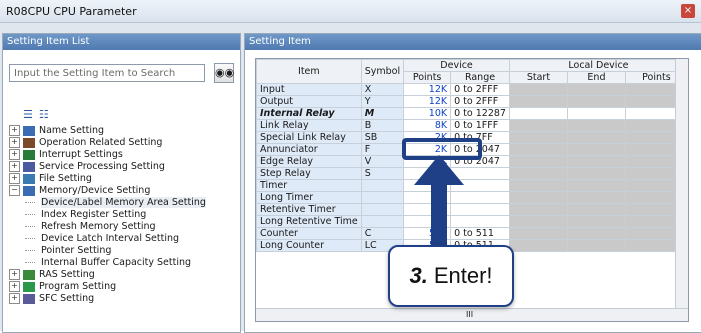 The image size is (701, 333). What do you see at coordinates (309, 221) in the screenshot?
I see `device-item-cell: Long Retentive Time` at bounding box center [309, 221].